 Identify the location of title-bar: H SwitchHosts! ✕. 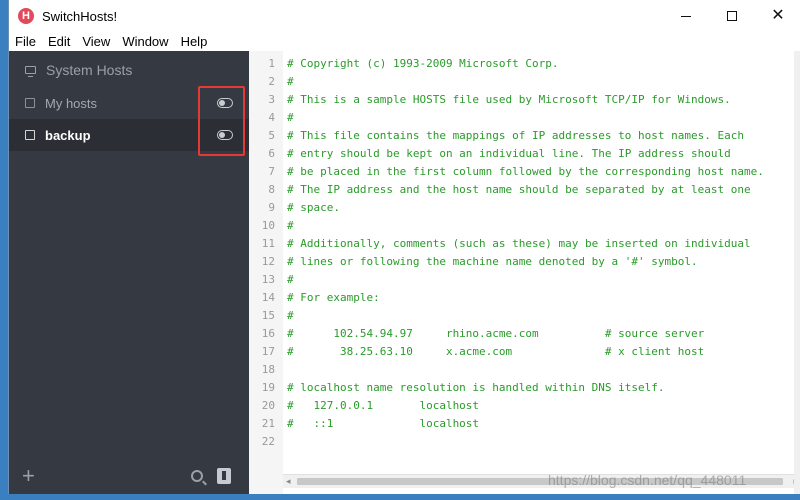
(404, 16).